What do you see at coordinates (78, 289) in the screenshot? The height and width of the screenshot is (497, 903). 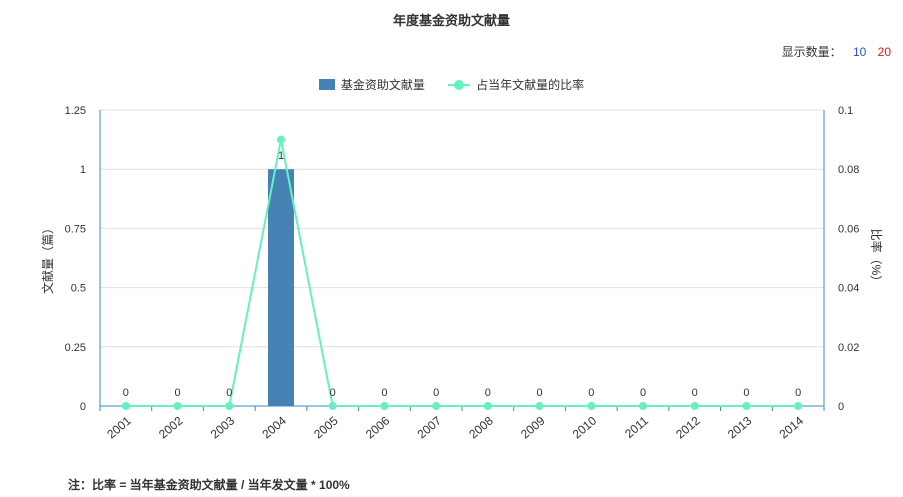 I see `y-tick-label: 0.5` at bounding box center [78, 289].